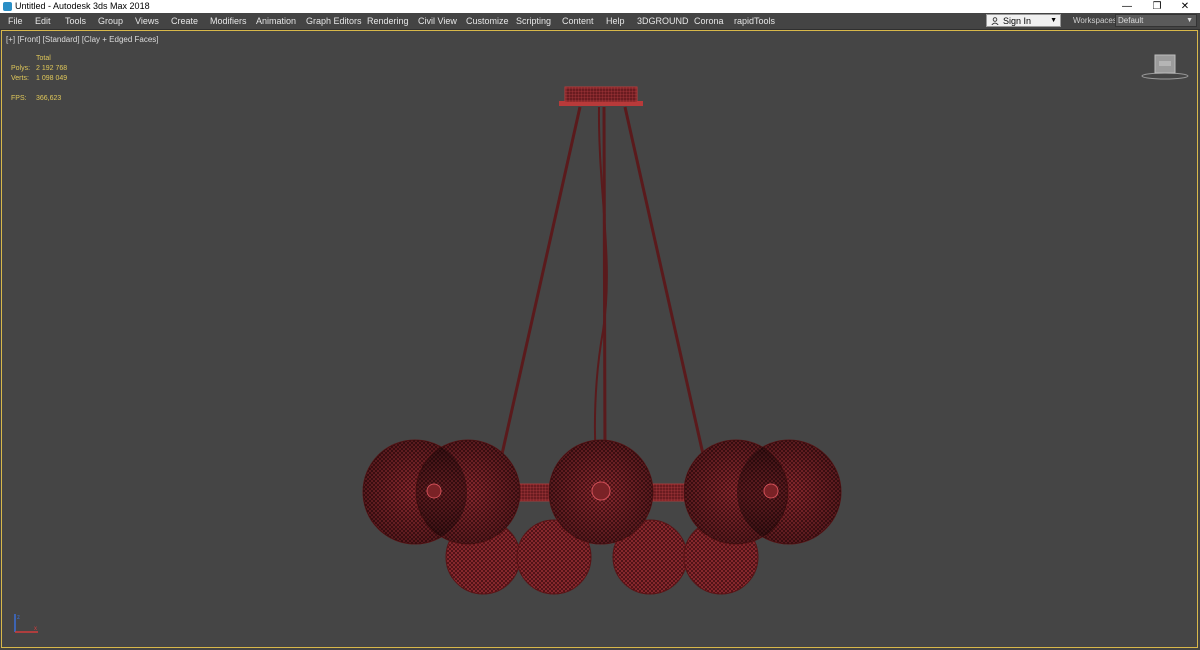 Image resolution: width=1200 pixels, height=650 pixels. Describe the element at coordinates (1131, 20) in the screenshot. I see `workspaces-value: Default` at that location.